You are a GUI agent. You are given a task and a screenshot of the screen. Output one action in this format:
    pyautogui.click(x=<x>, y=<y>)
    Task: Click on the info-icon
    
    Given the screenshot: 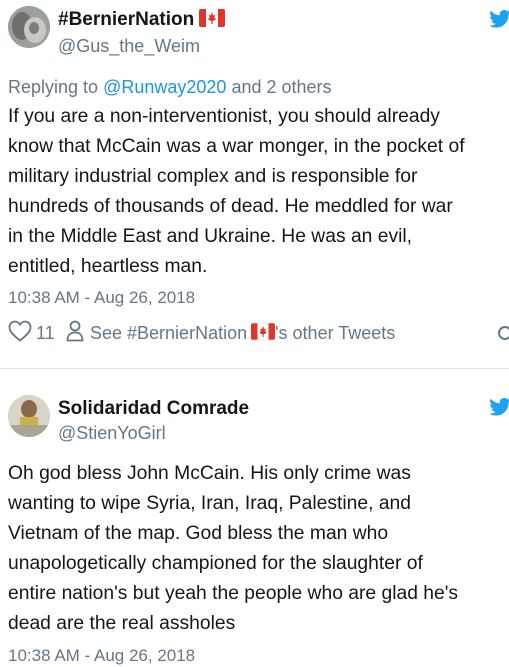 What is the action you would take?
    pyautogui.click(x=503, y=333)
    